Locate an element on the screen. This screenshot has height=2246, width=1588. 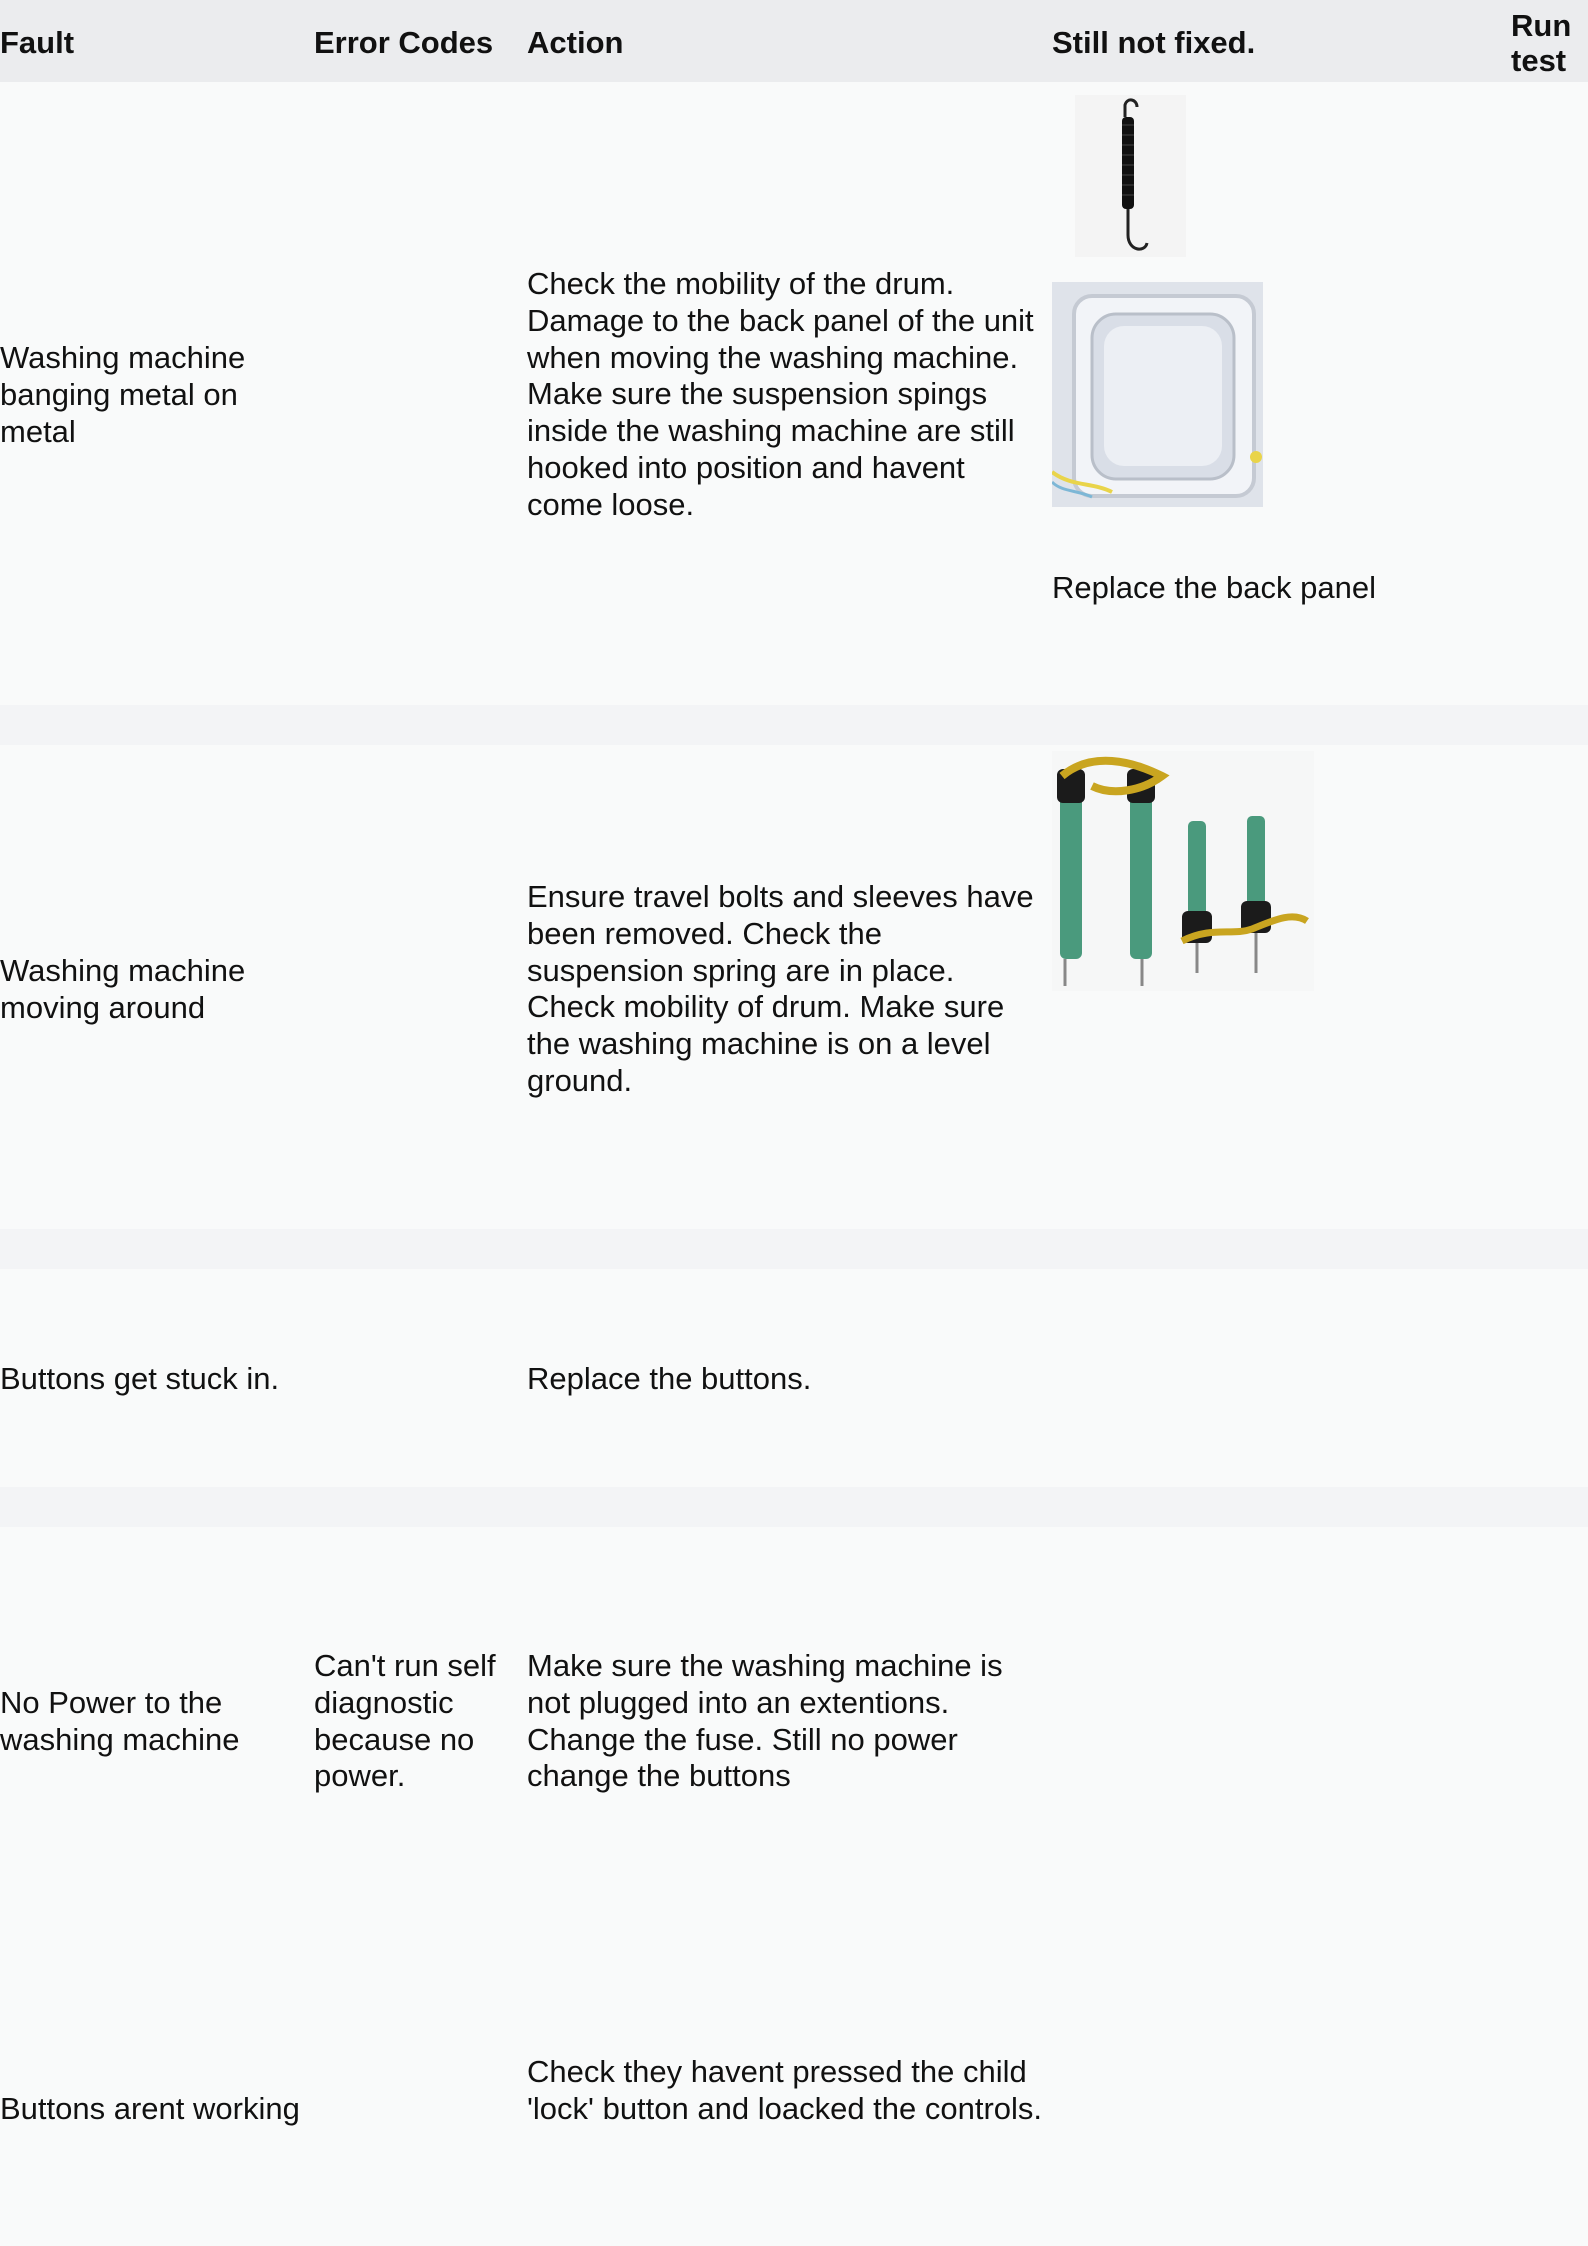
fault-cell: Buttons arent working is located at coordinates (150, 2108).